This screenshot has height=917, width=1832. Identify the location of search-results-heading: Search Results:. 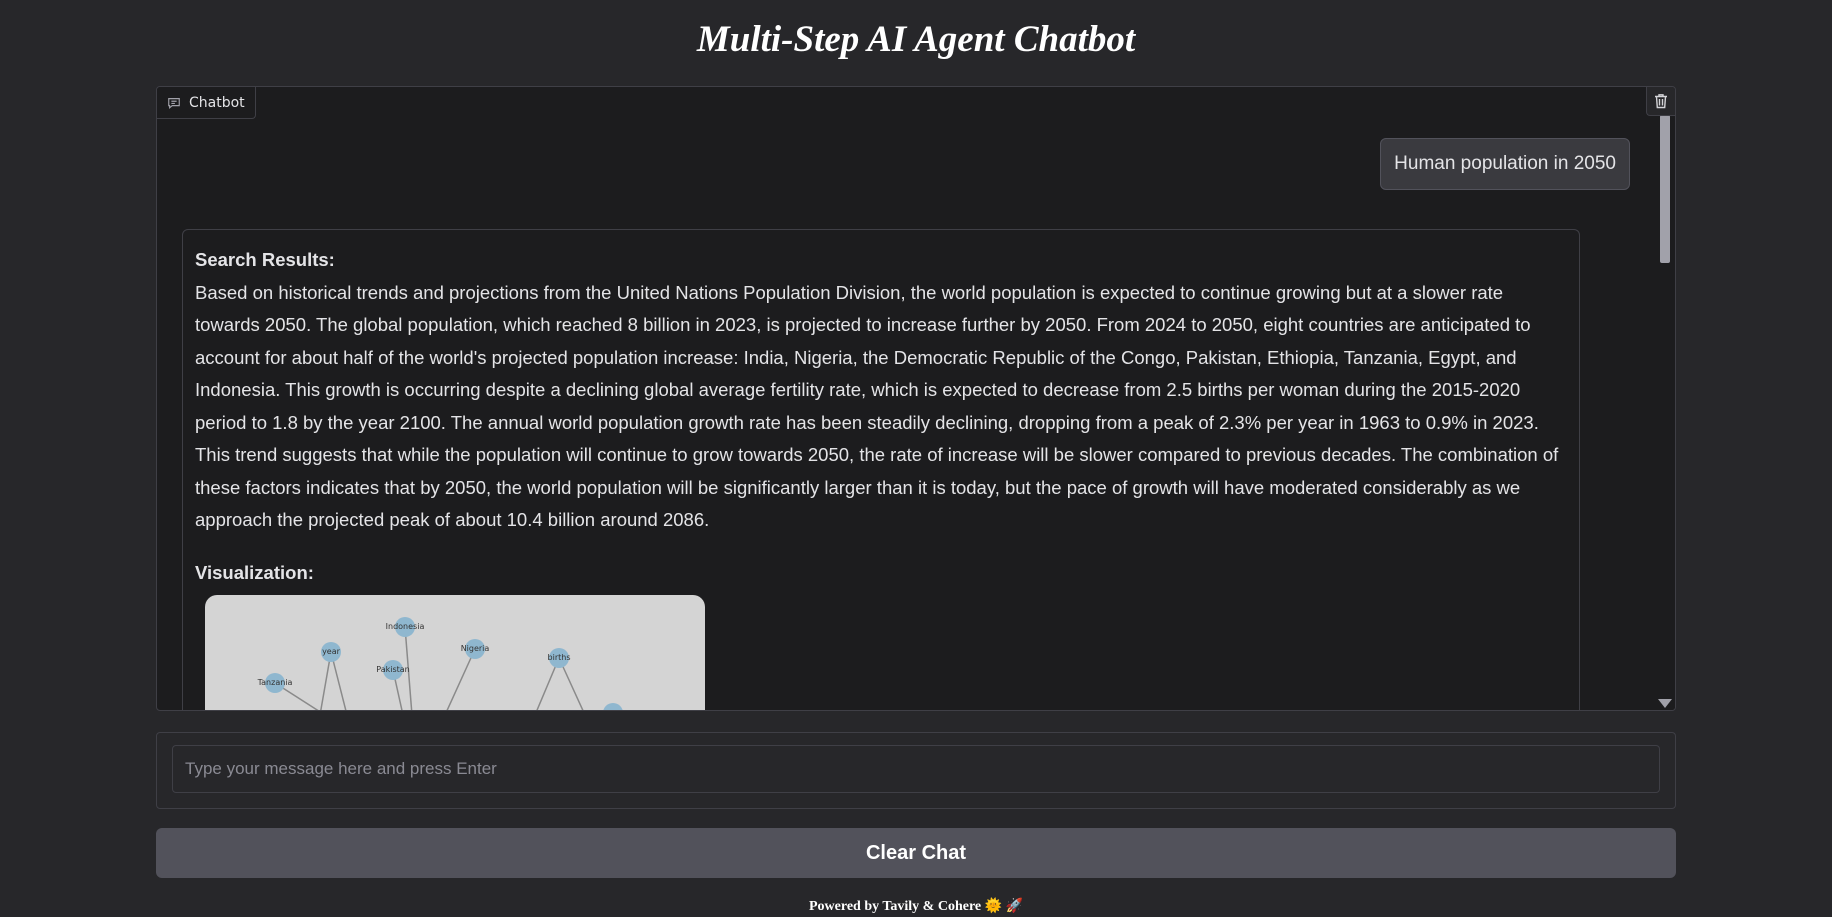
(265, 259).